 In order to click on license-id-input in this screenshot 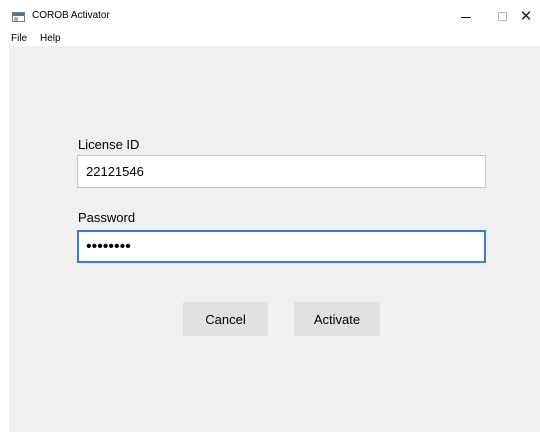, I will do `click(281, 171)`.